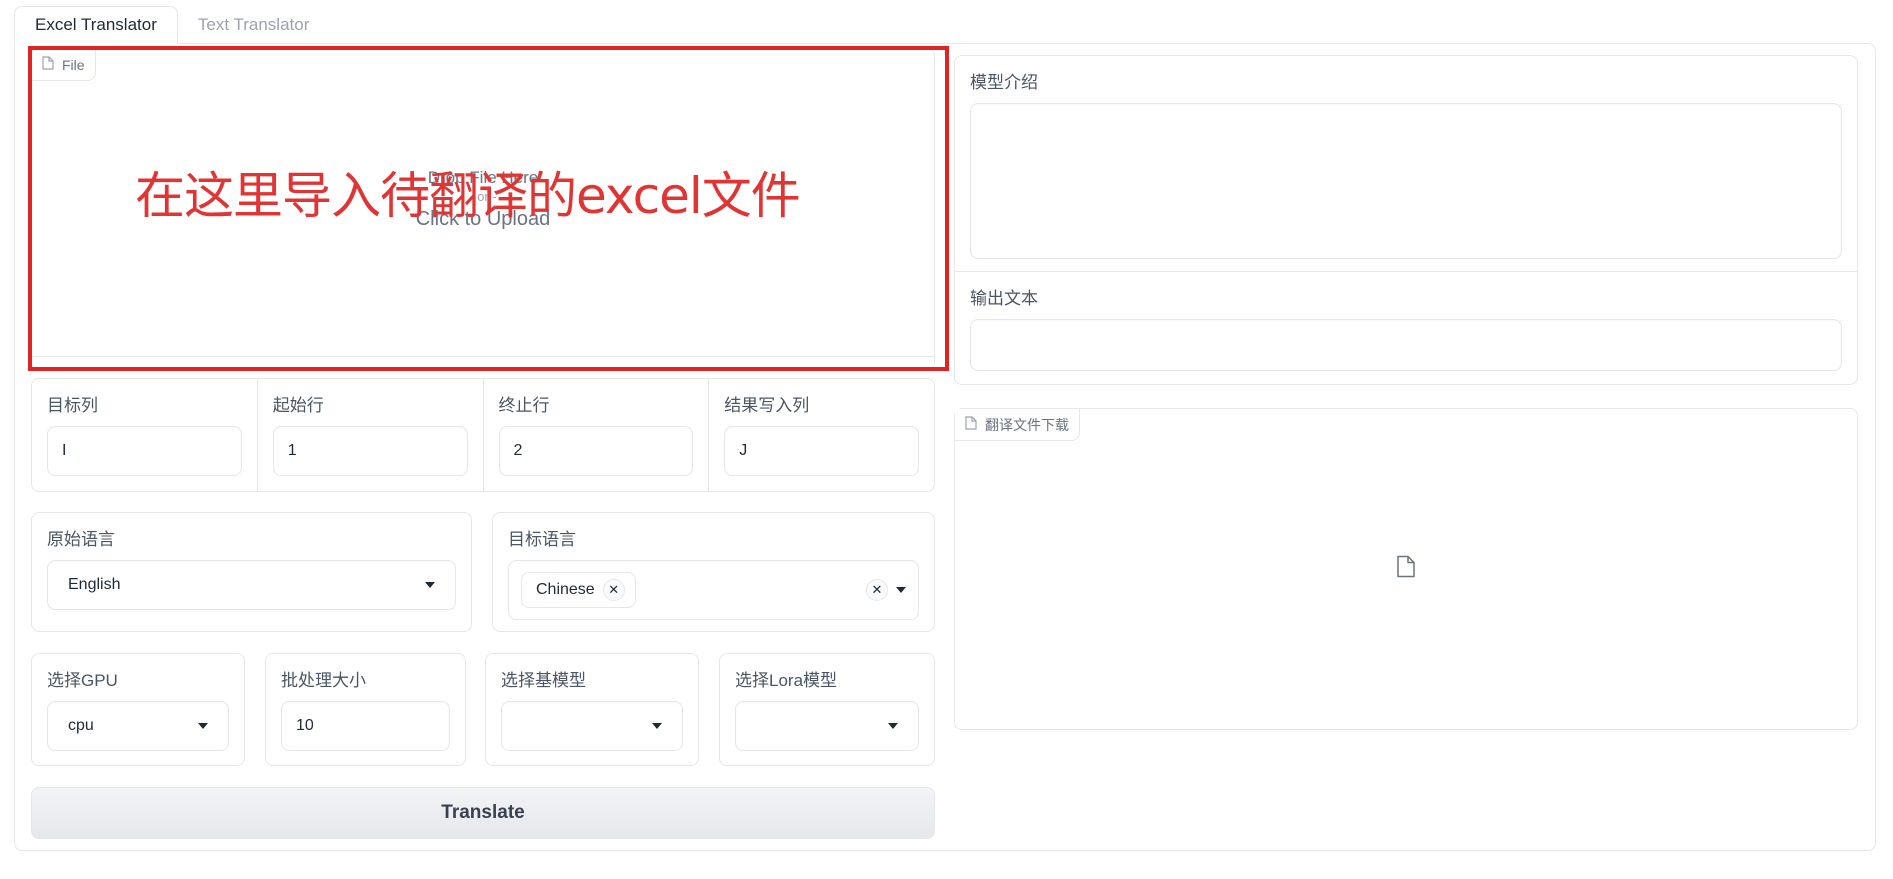  I want to click on gpu-dropdown: cpu, so click(138, 726).